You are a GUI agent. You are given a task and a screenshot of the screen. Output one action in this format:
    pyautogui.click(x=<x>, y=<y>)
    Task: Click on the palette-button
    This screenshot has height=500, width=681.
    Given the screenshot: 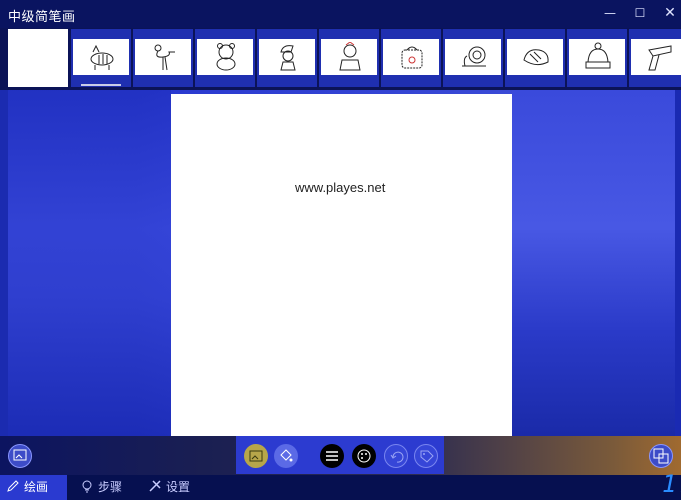 What is the action you would take?
    pyautogui.click(x=364, y=456)
    